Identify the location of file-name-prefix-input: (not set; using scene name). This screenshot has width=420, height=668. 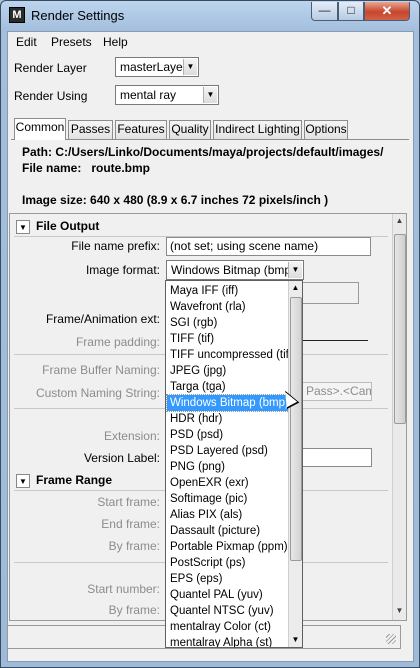
(268, 246).